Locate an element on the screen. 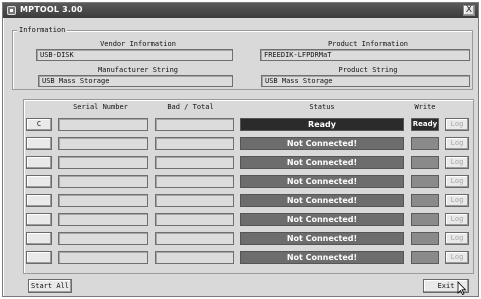  write-indicator: Ready is located at coordinates (425, 124).